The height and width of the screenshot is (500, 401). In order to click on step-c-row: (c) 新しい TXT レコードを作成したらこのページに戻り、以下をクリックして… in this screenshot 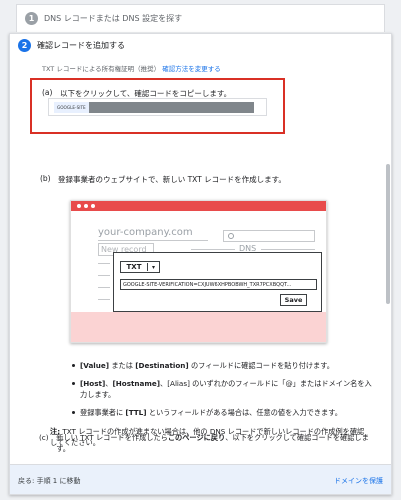, I will do `click(204, 443)`.